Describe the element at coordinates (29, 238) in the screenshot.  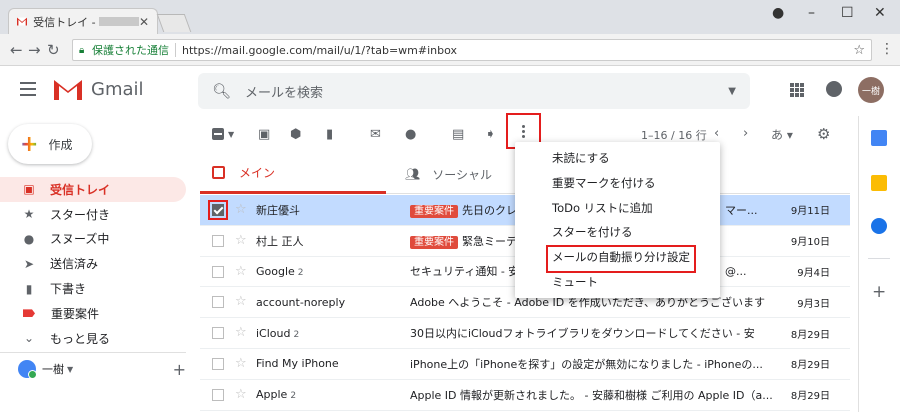
I see `clock-icon: ●` at that location.